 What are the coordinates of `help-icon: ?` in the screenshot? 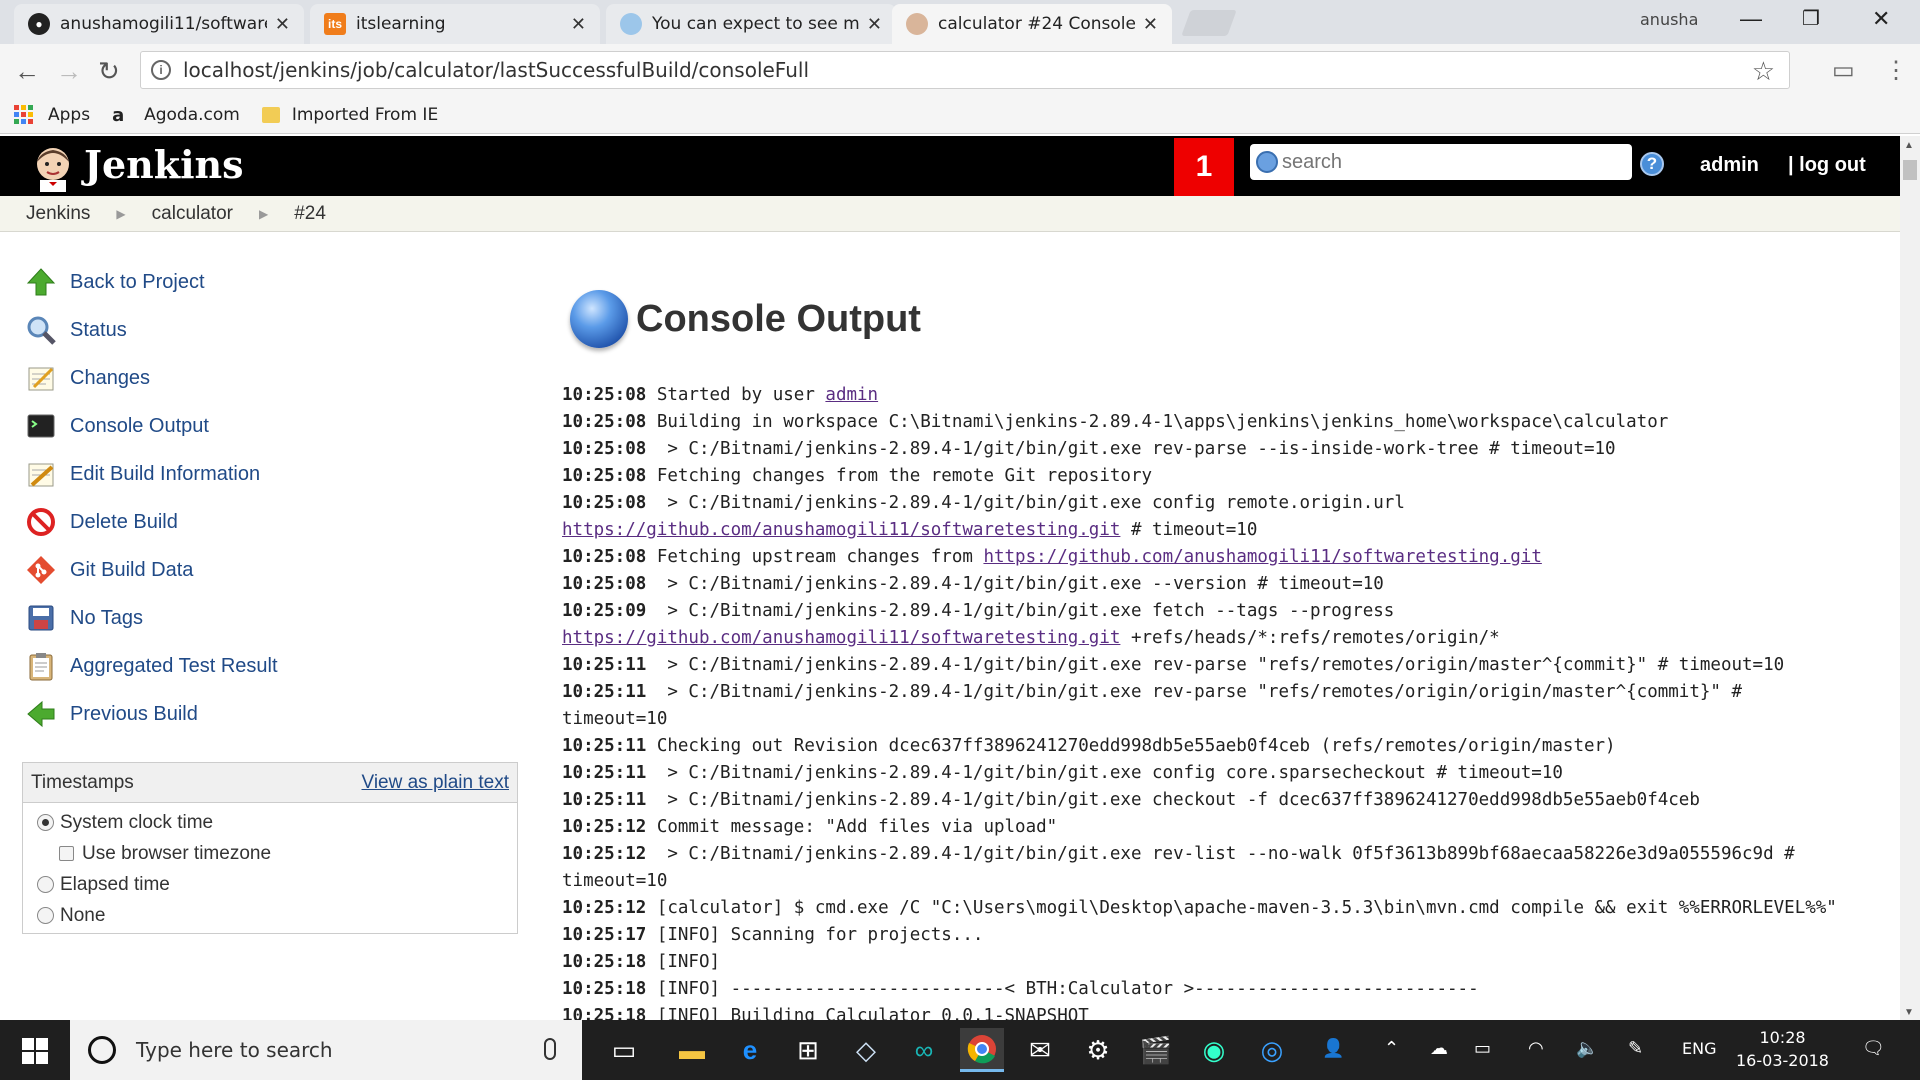 It's located at (1652, 164).